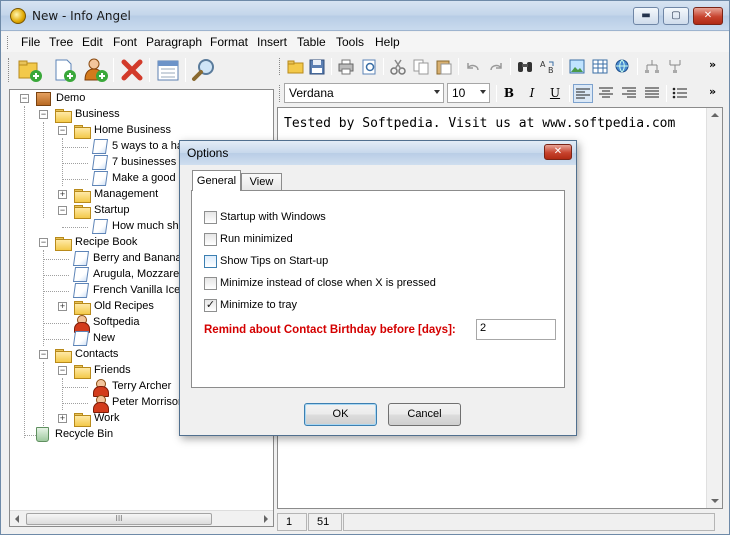  I want to click on close-window-button: ✕, so click(708, 16).